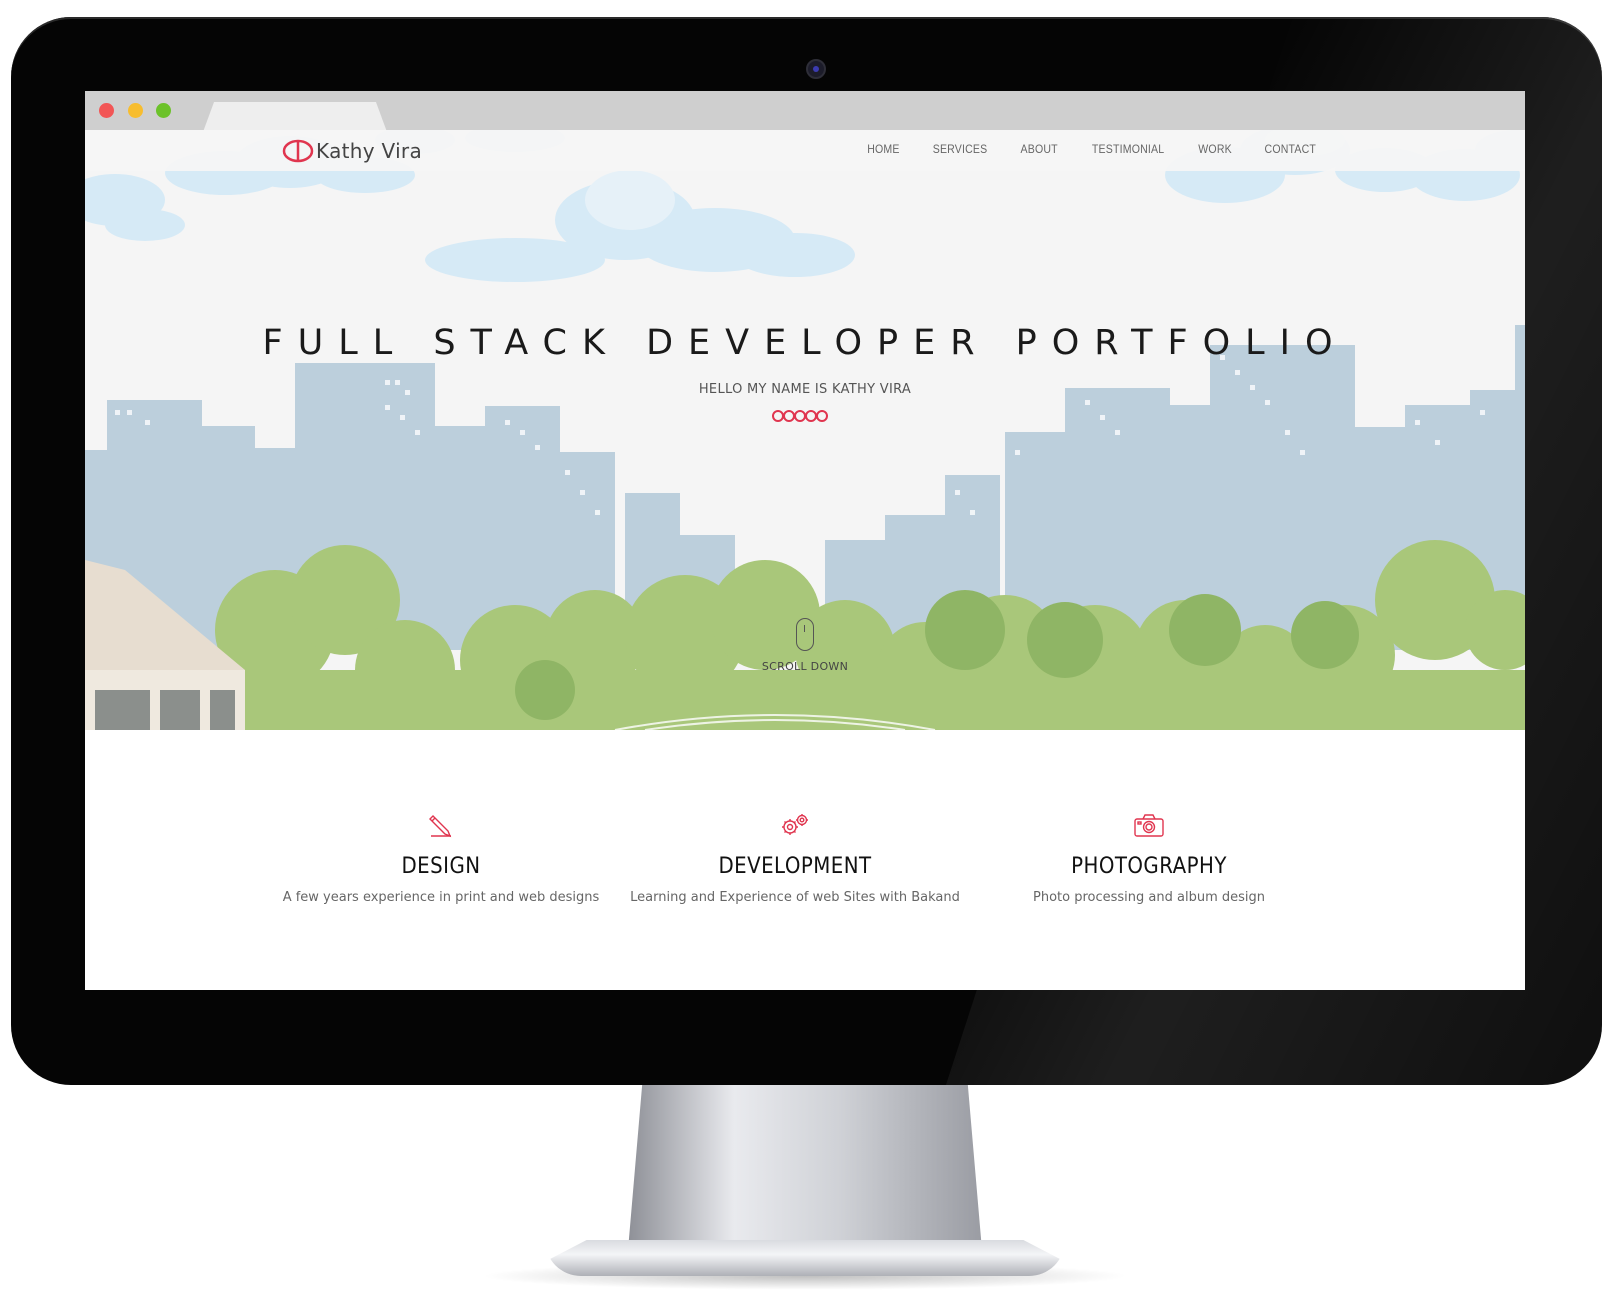  I want to click on nav-work: WORK, so click(1216, 149).